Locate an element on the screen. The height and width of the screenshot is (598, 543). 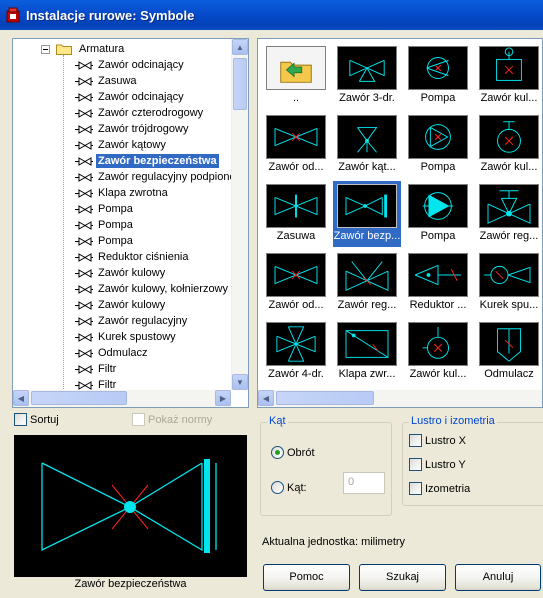
help-button: Pomoc is located at coordinates (306, 577).